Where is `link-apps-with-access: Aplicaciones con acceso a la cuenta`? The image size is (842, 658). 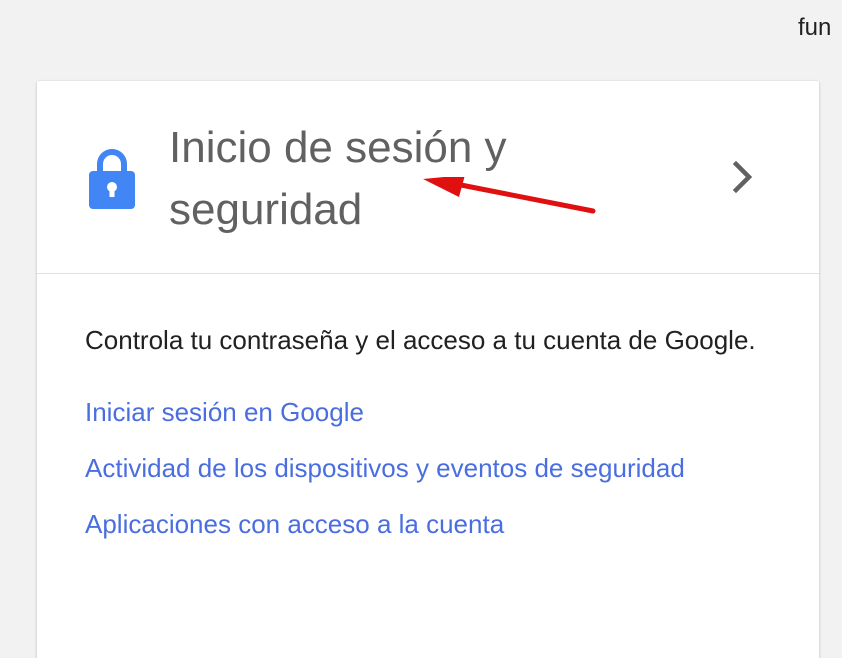 link-apps-with-access: Aplicaciones con acceso a la cuenta is located at coordinates (428, 524).